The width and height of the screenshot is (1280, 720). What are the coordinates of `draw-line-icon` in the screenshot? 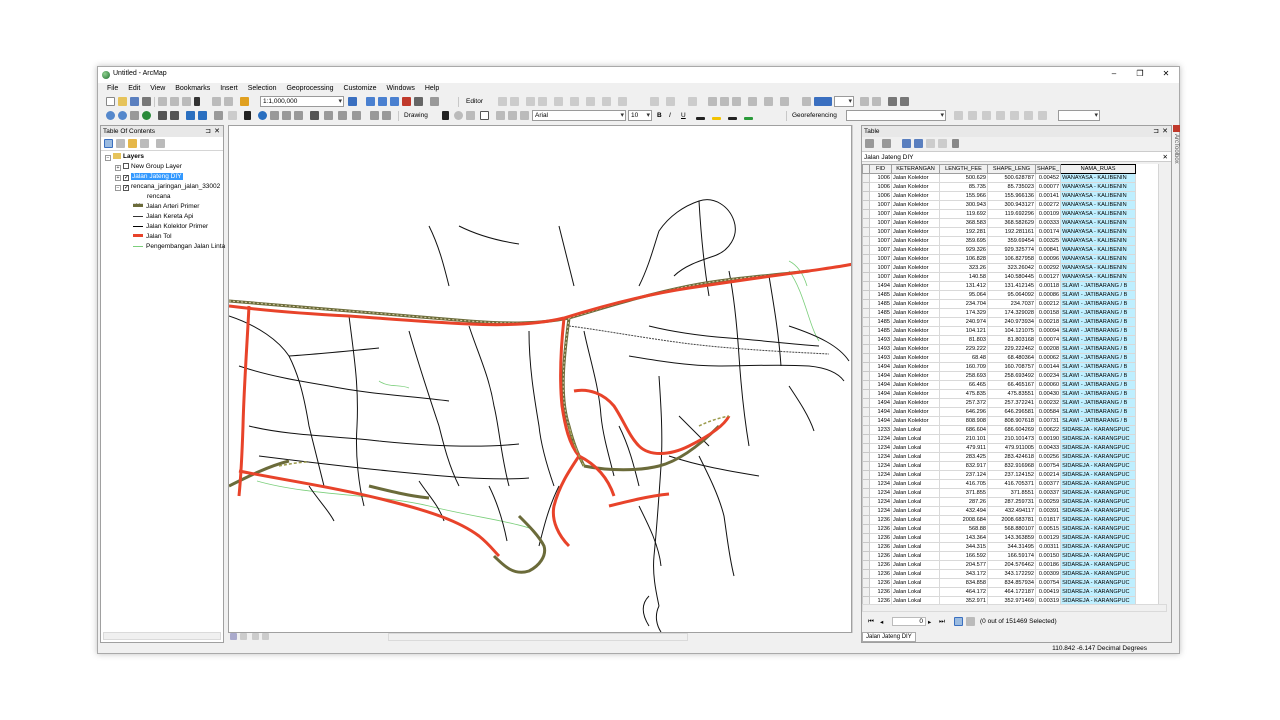 It's located at (524, 115).